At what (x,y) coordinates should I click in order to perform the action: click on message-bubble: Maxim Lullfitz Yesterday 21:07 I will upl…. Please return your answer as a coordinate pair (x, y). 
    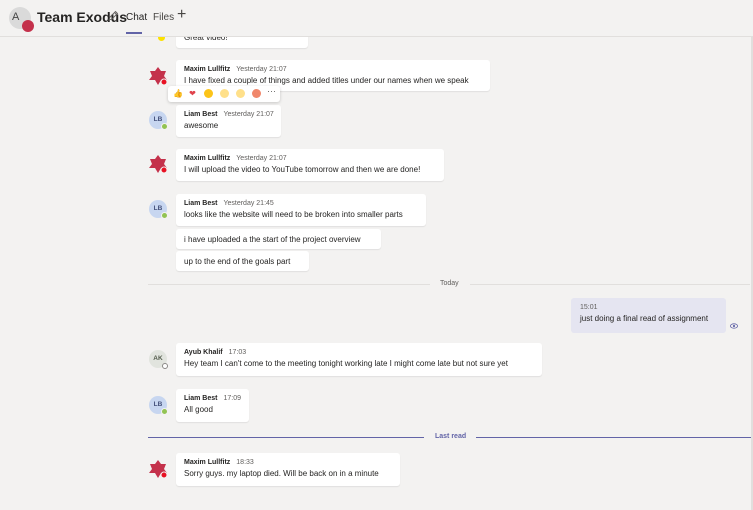
    Looking at the image, I should click on (310, 165).